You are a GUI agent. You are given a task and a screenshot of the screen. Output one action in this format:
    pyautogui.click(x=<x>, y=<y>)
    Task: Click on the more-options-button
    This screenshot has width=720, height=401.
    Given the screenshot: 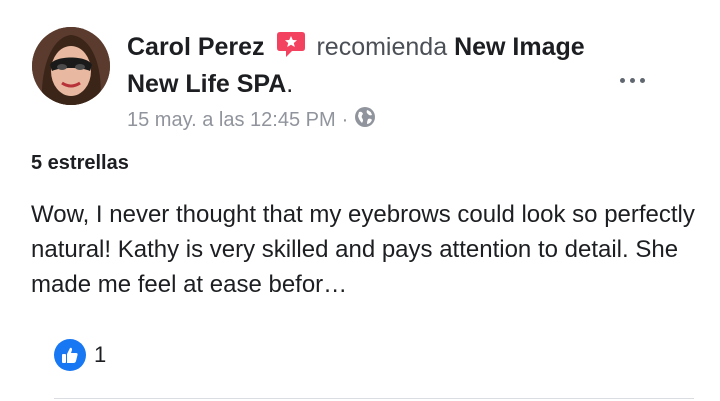 What is the action you would take?
    pyautogui.click(x=632, y=80)
    